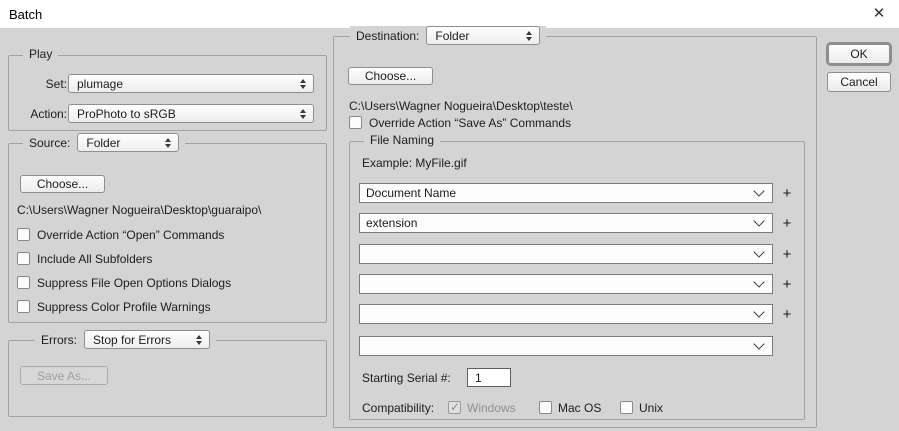 Image resolution: width=899 pixels, height=431 pixels. I want to click on source-value: Folder, so click(103, 142).